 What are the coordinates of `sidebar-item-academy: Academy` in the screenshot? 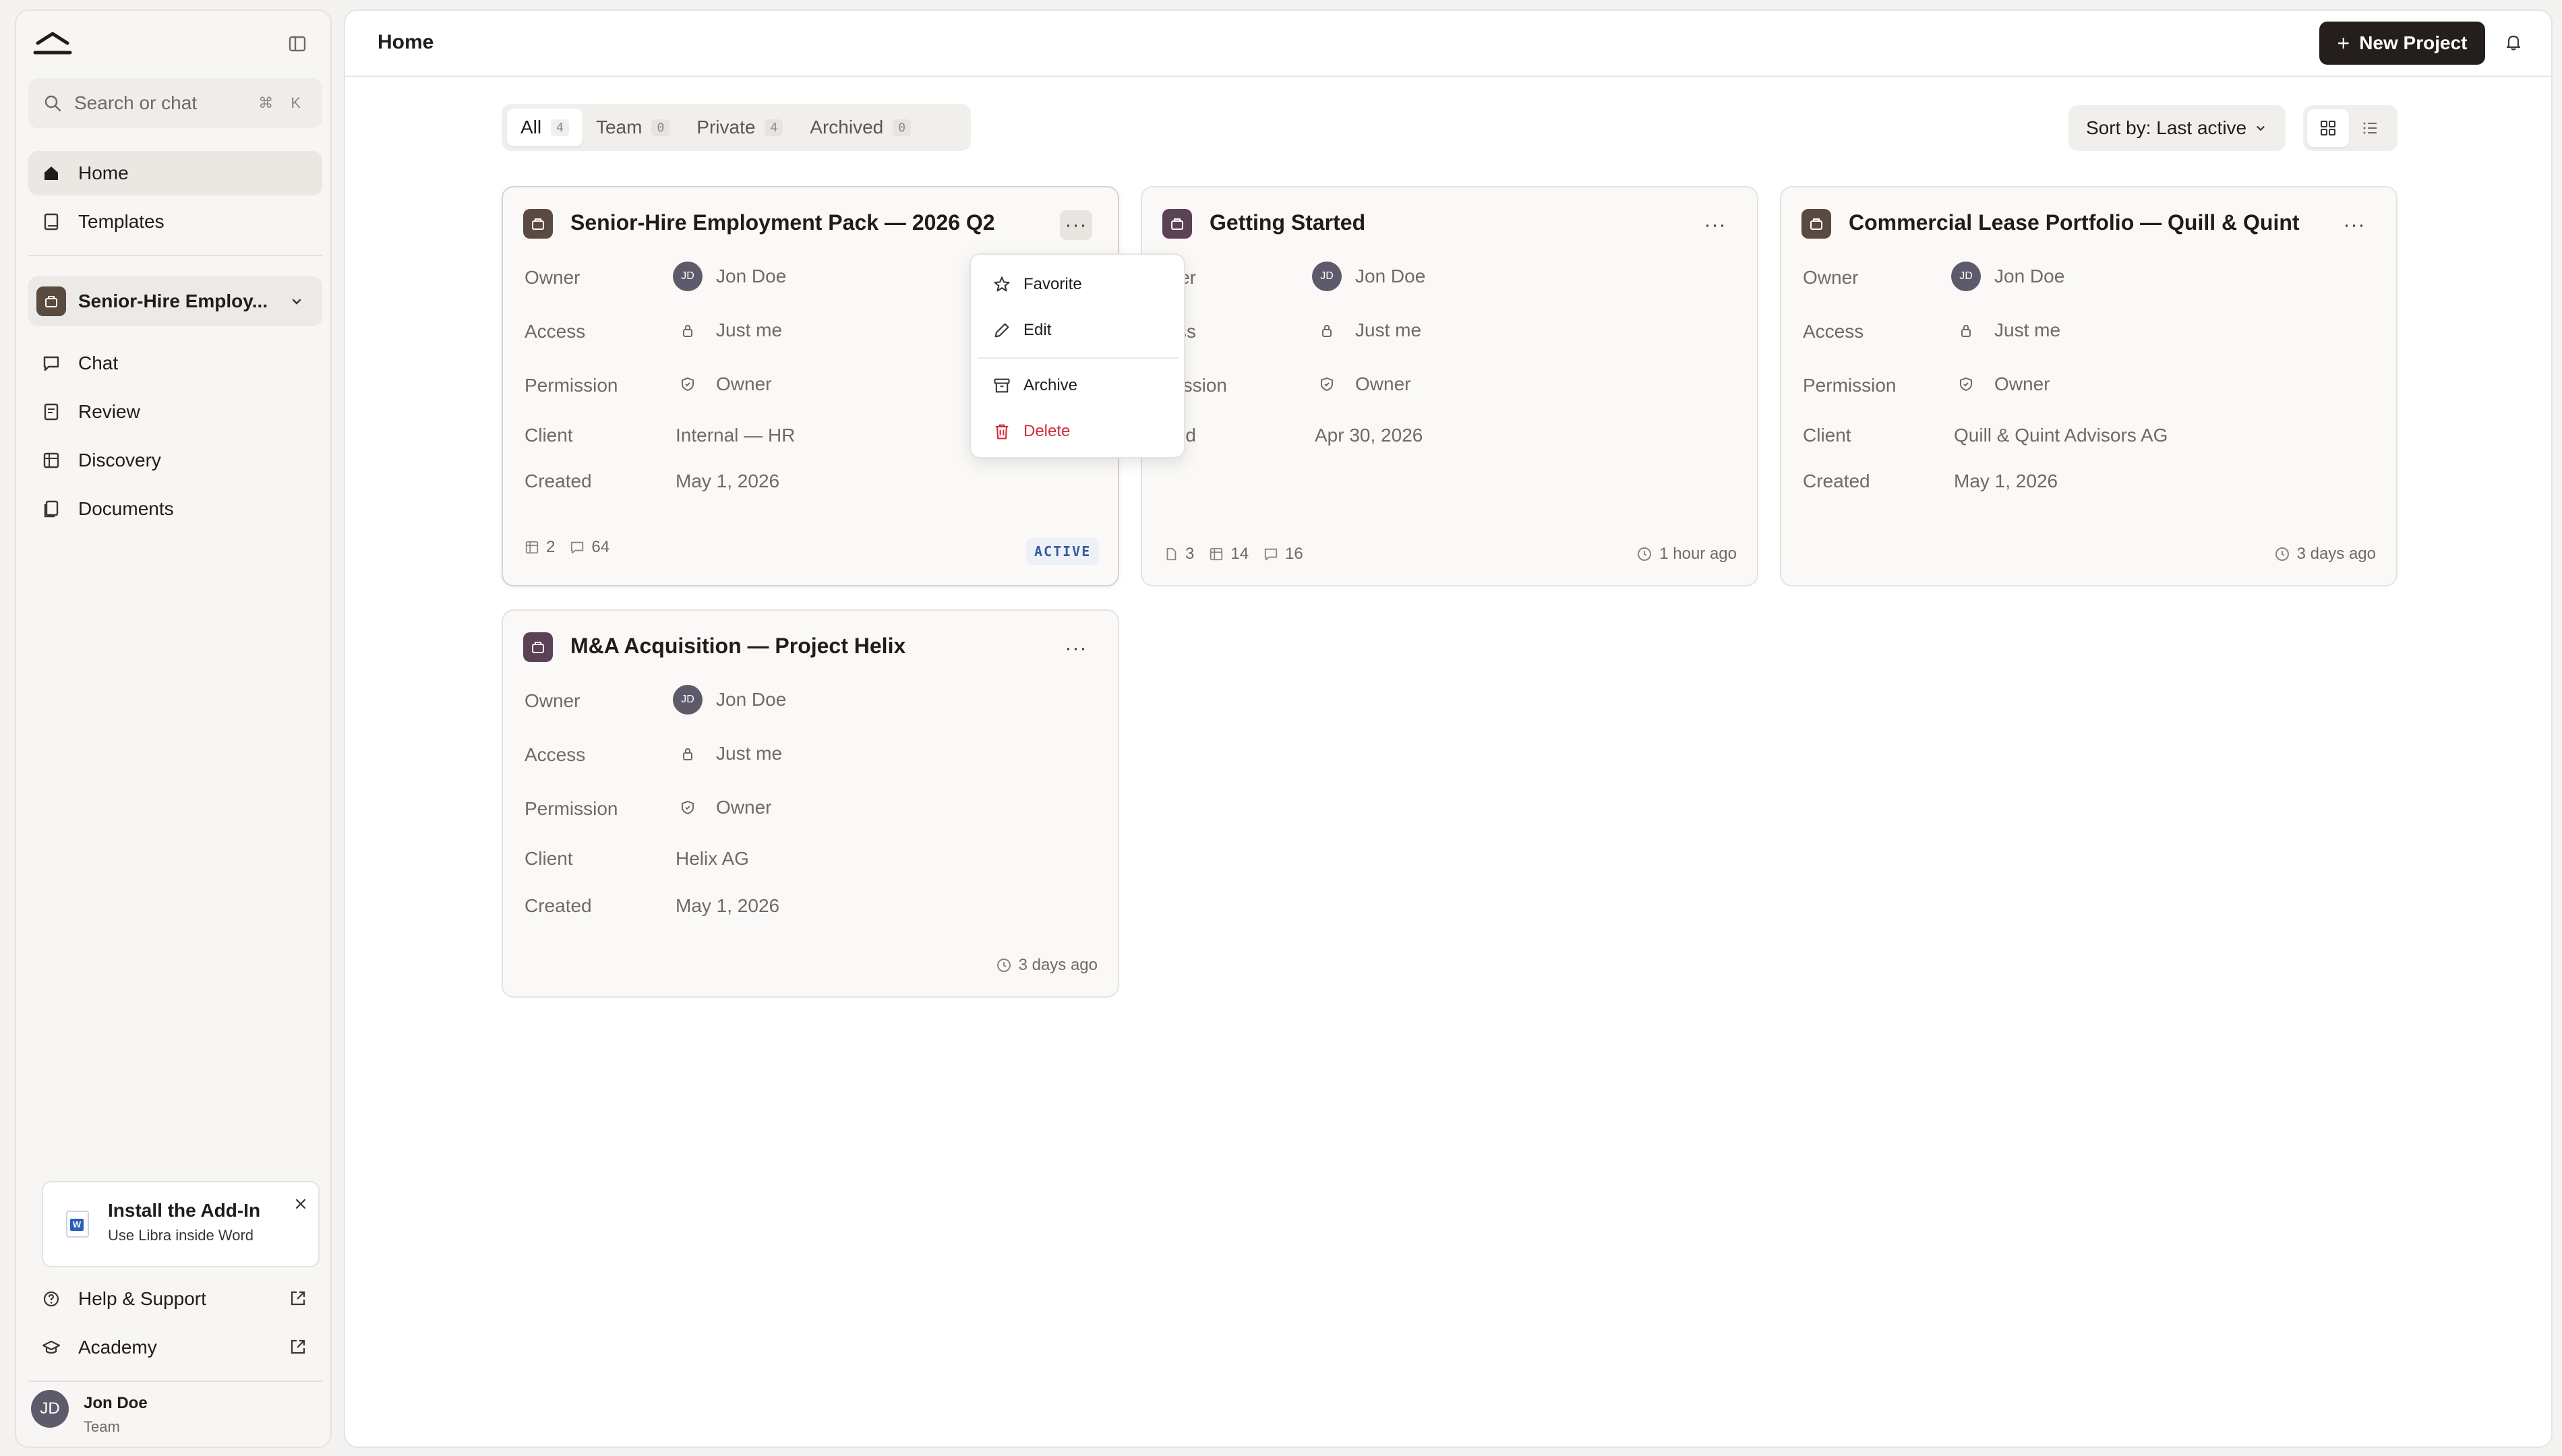 It's located at (175, 1347).